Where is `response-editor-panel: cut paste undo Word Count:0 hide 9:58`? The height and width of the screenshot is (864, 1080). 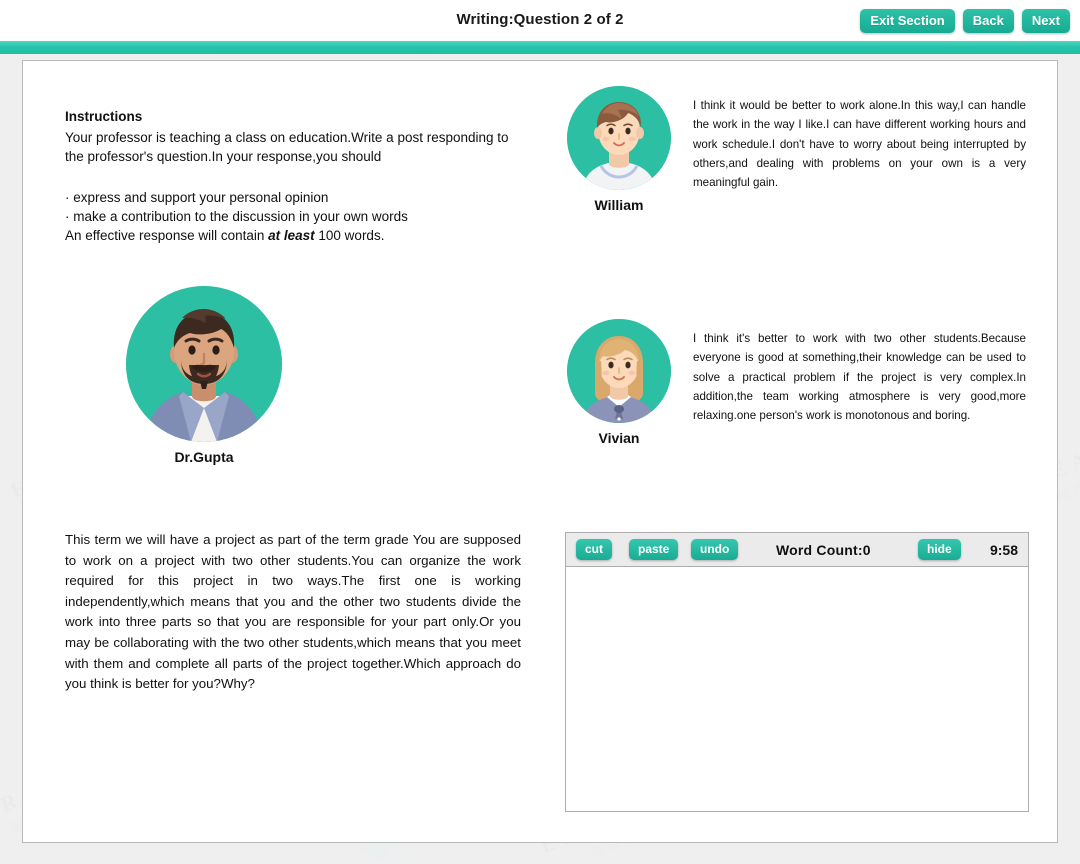
response-editor-panel: cut paste undo Word Count:0 hide 9:58 is located at coordinates (797, 672).